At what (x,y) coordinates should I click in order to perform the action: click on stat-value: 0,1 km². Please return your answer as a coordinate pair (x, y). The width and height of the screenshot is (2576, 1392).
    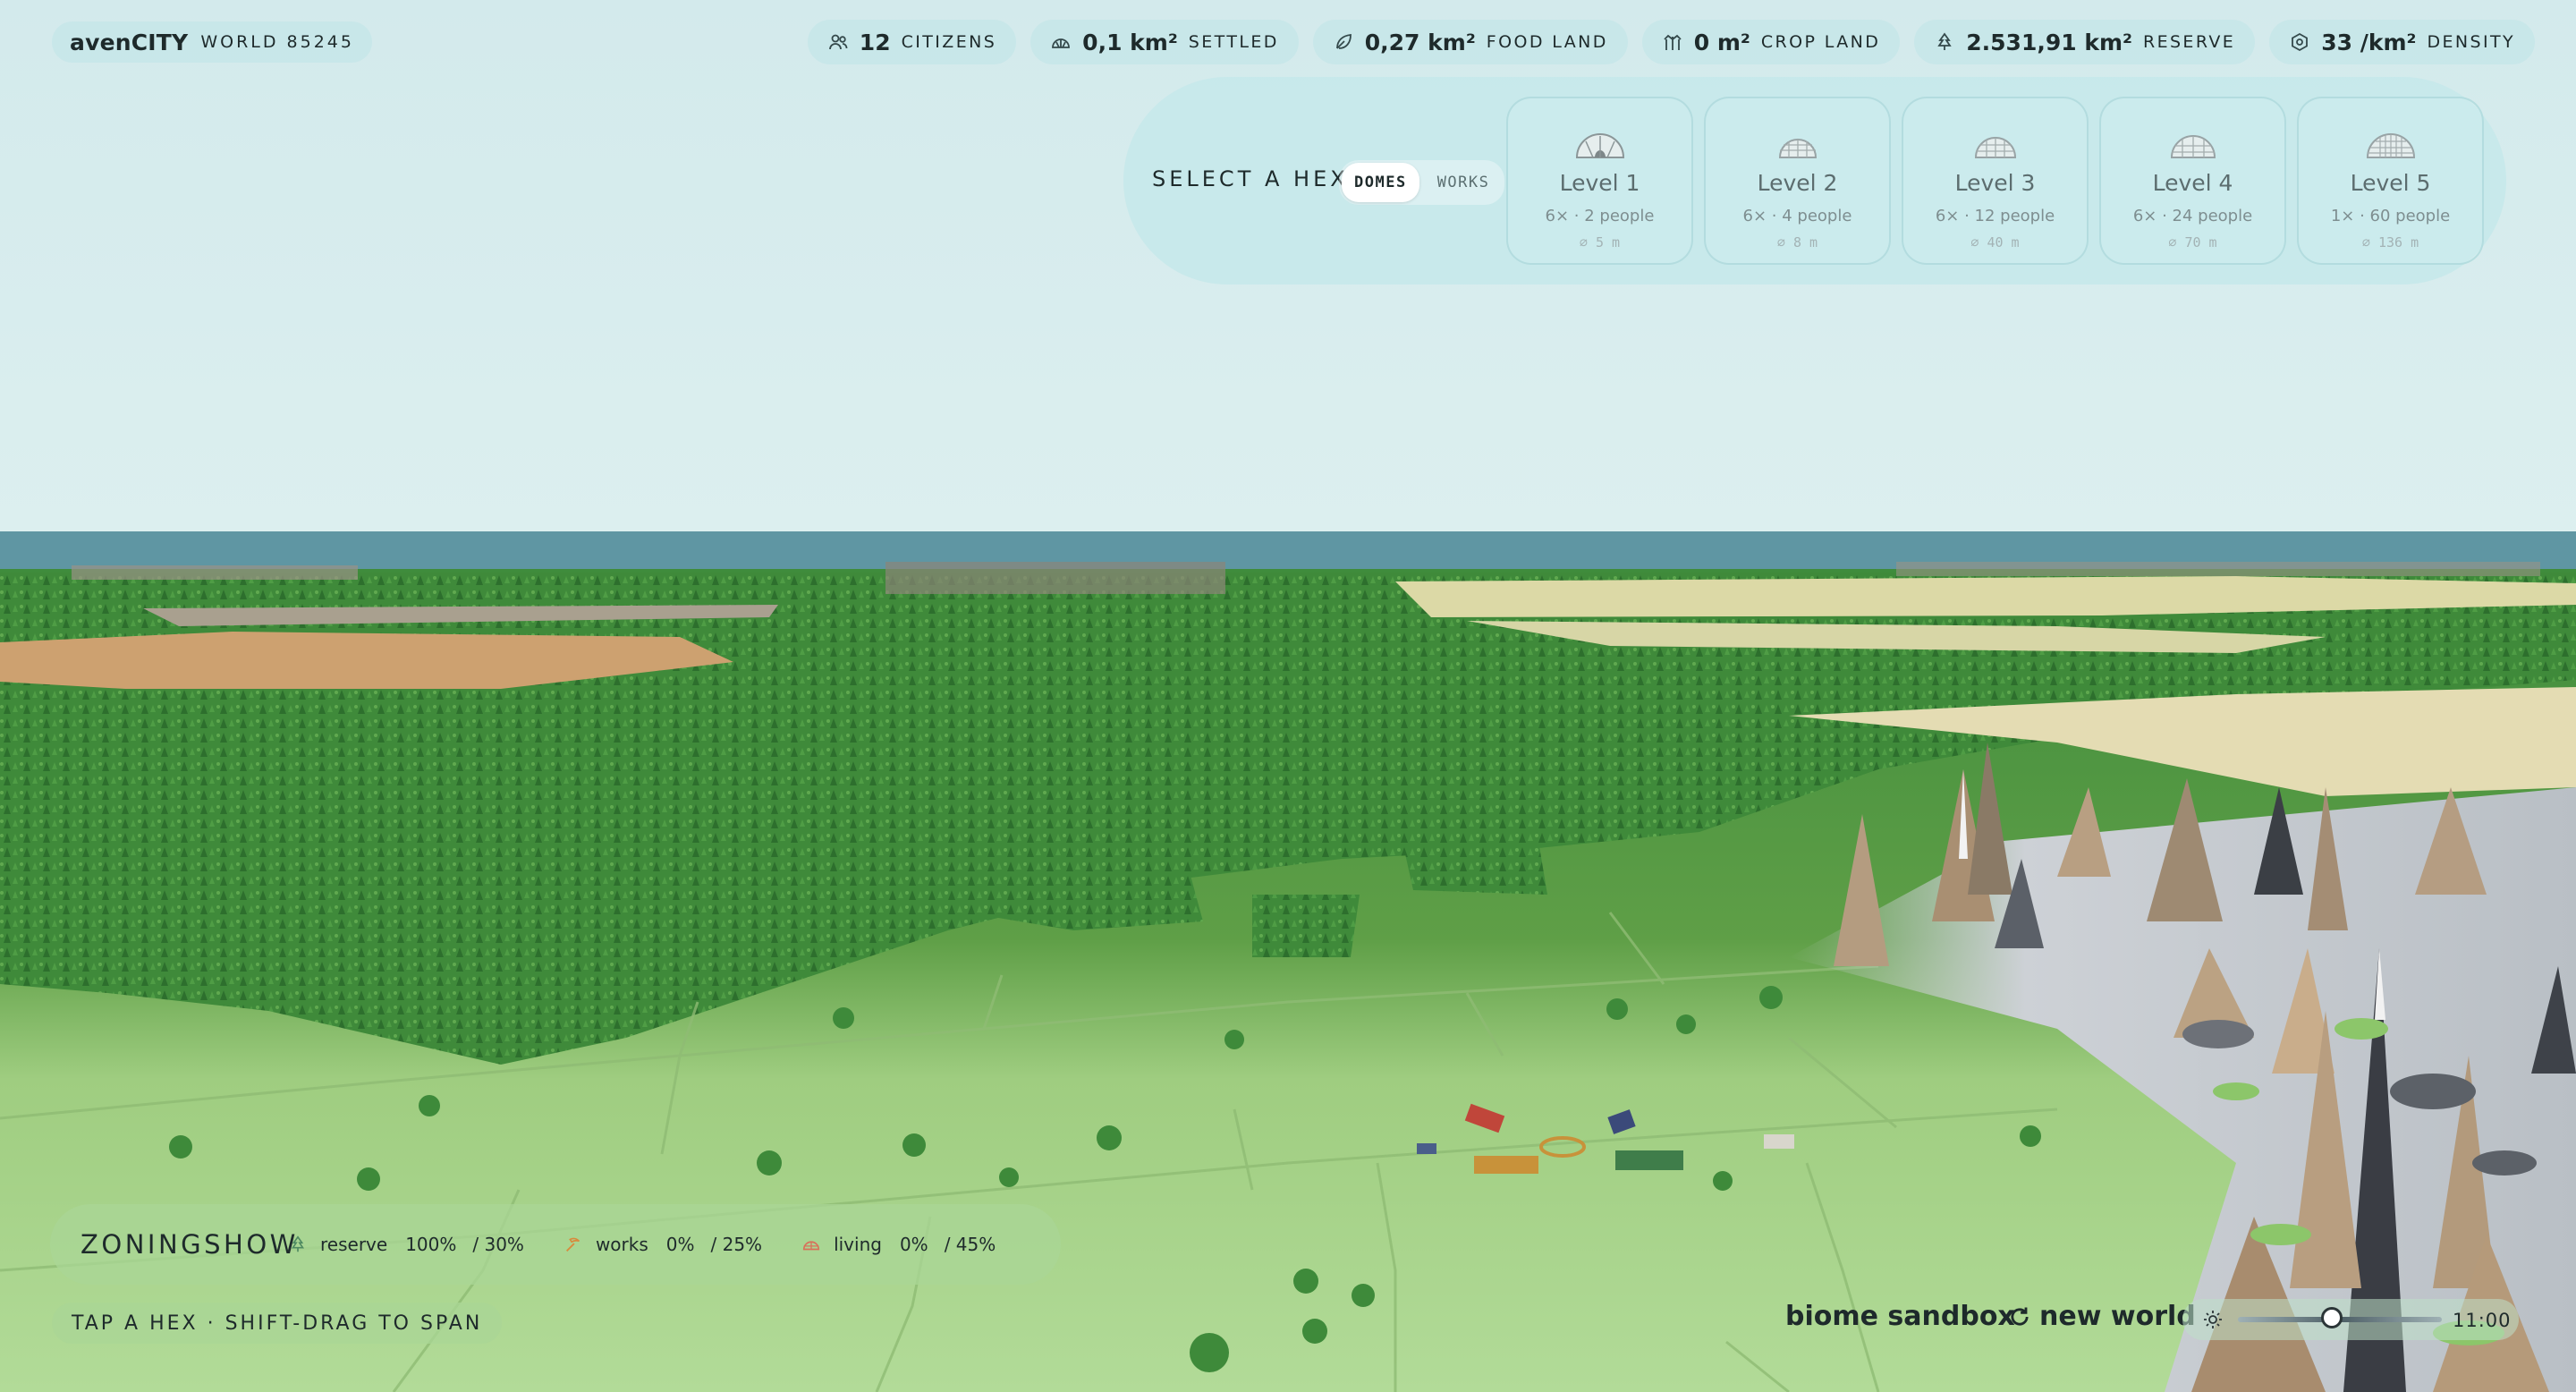
    Looking at the image, I should click on (1130, 42).